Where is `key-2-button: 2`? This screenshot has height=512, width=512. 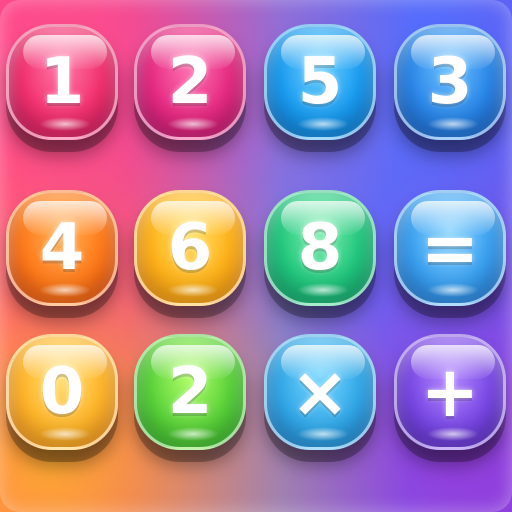
key-2-button: 2 is located at coordinates (190, 82).